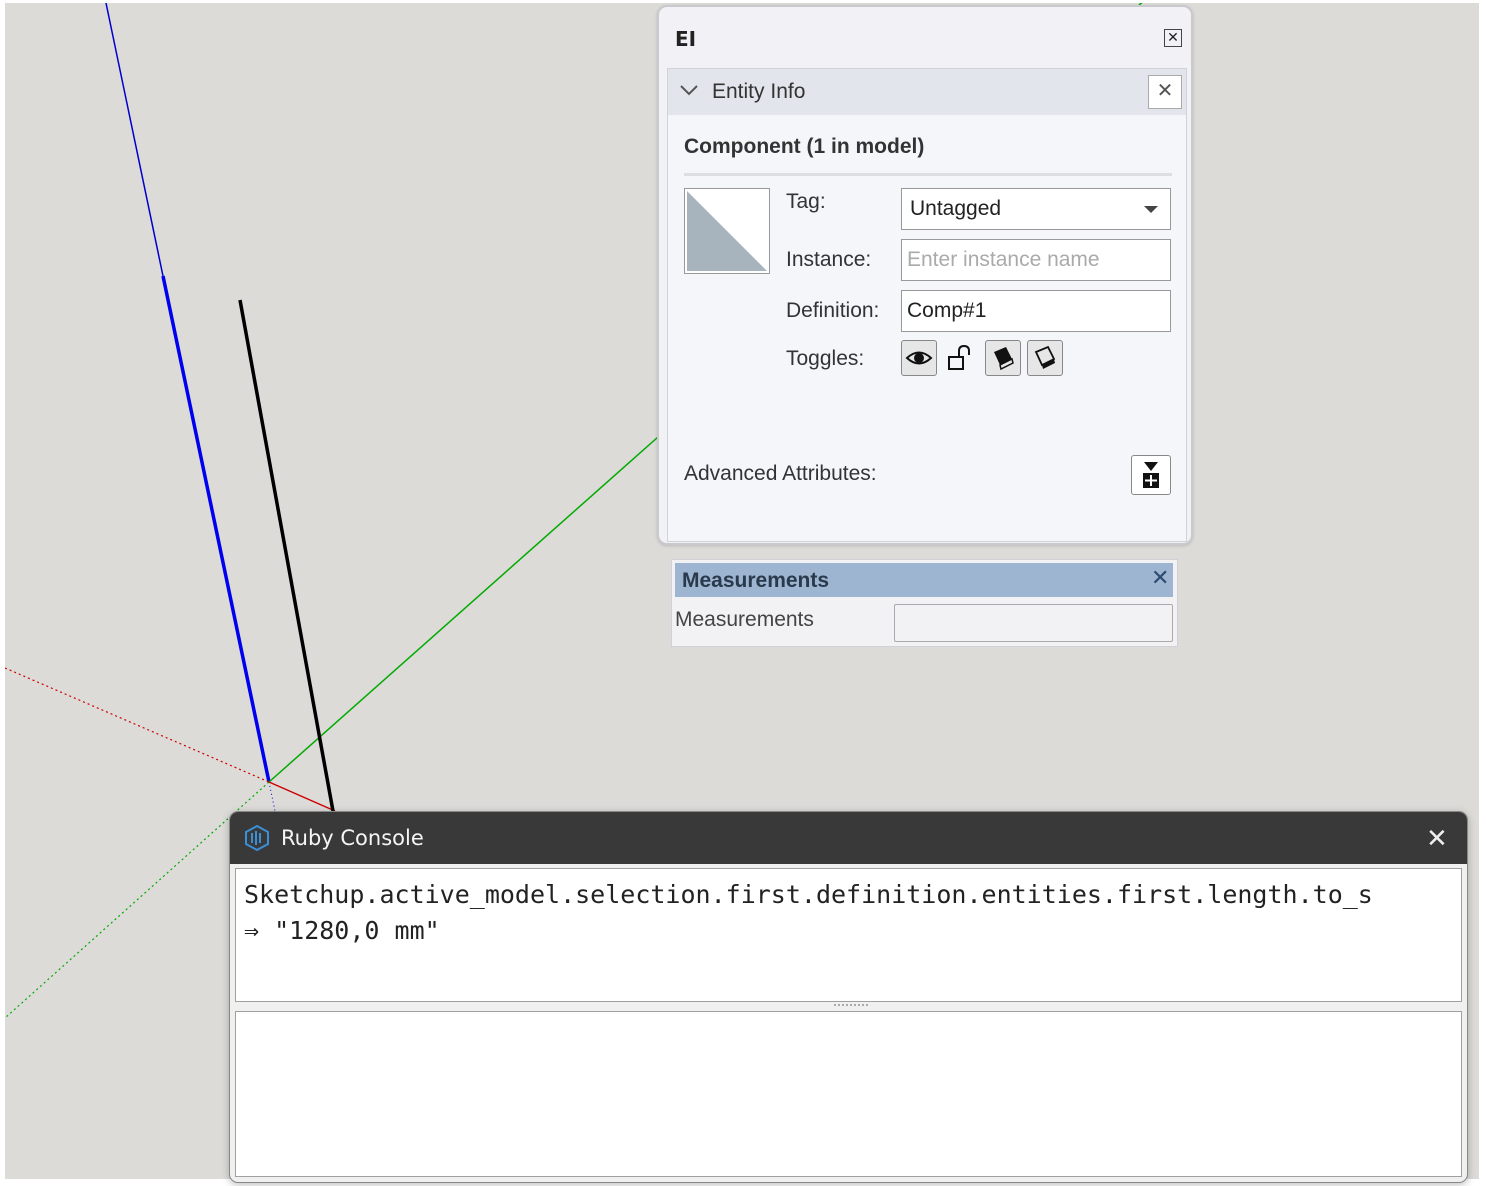  What do you see at coordinates (927, 92) in the screenshot?
I see `entity-info-header: Entity Info ✕` at bounding box center [927, 92].